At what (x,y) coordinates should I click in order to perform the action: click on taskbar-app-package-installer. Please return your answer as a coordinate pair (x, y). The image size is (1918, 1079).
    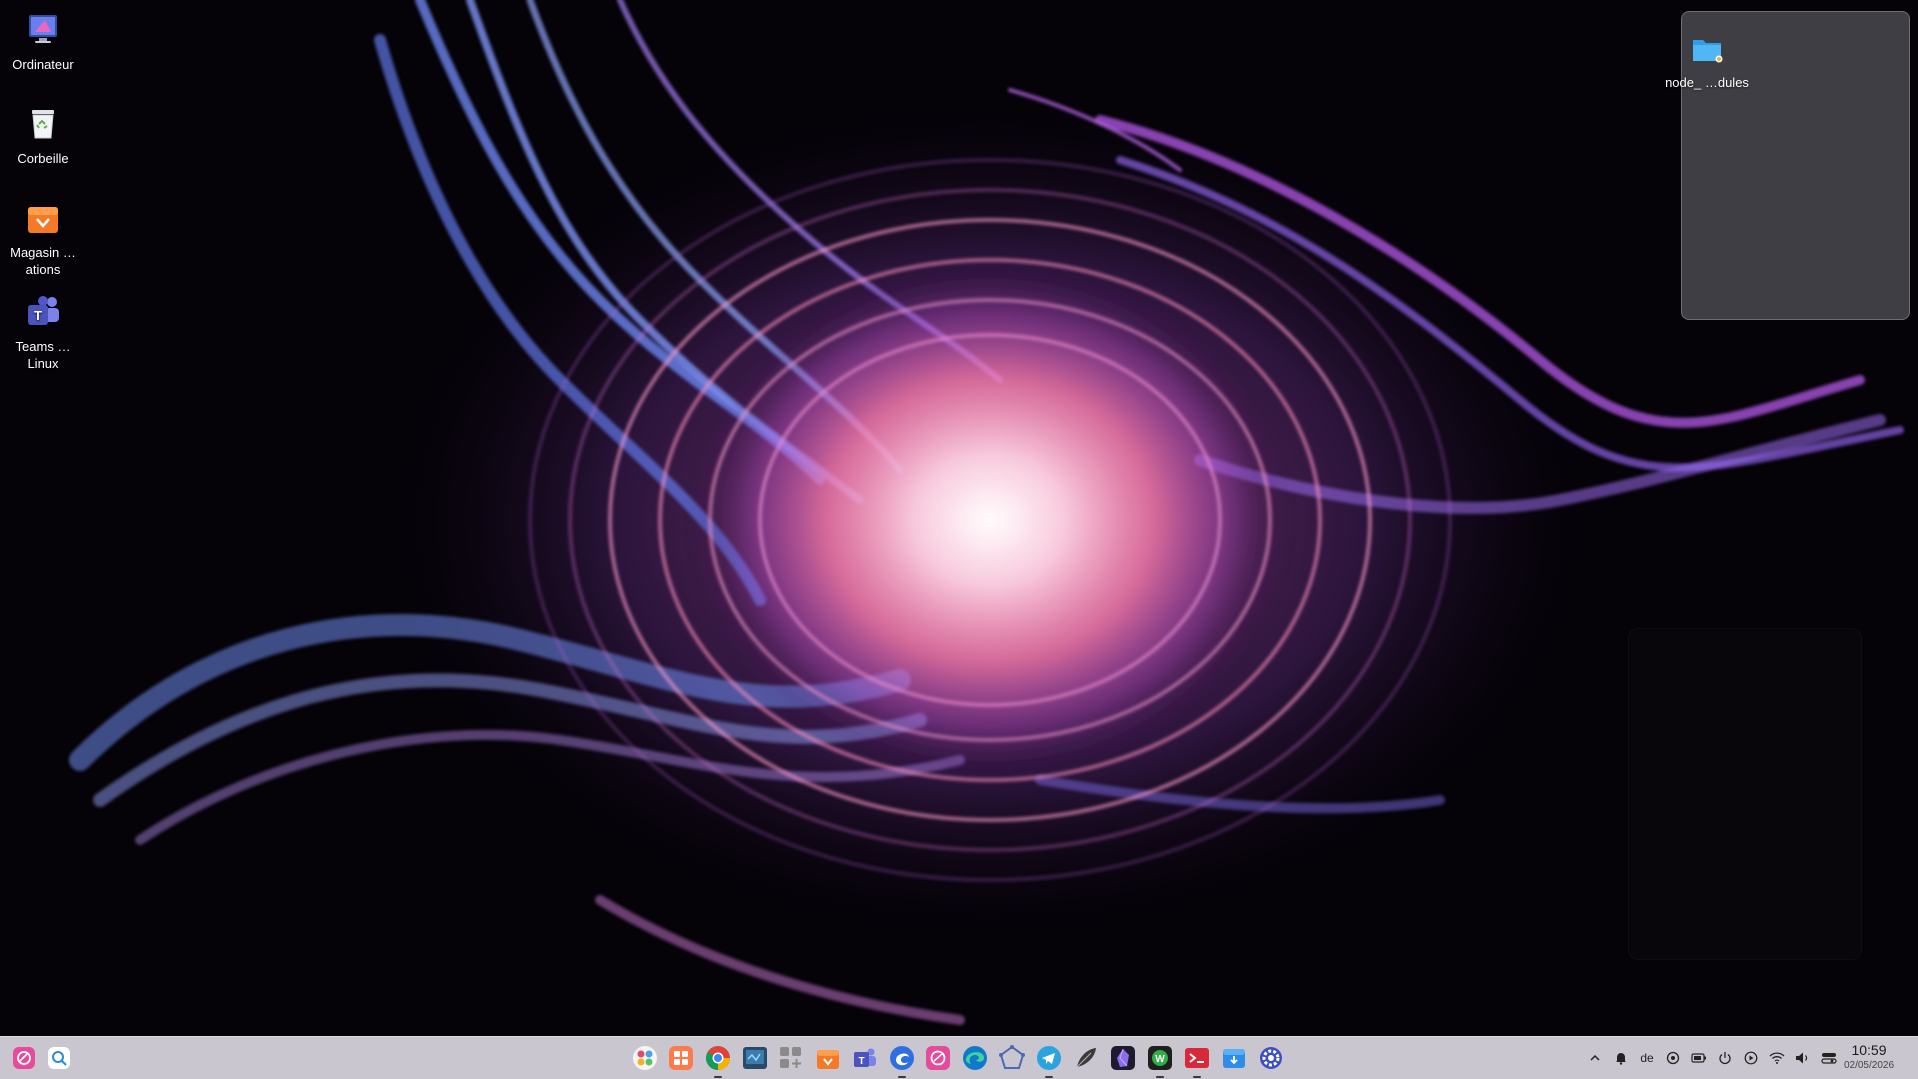
    Looking at the image, I should click on (1234, 1058).